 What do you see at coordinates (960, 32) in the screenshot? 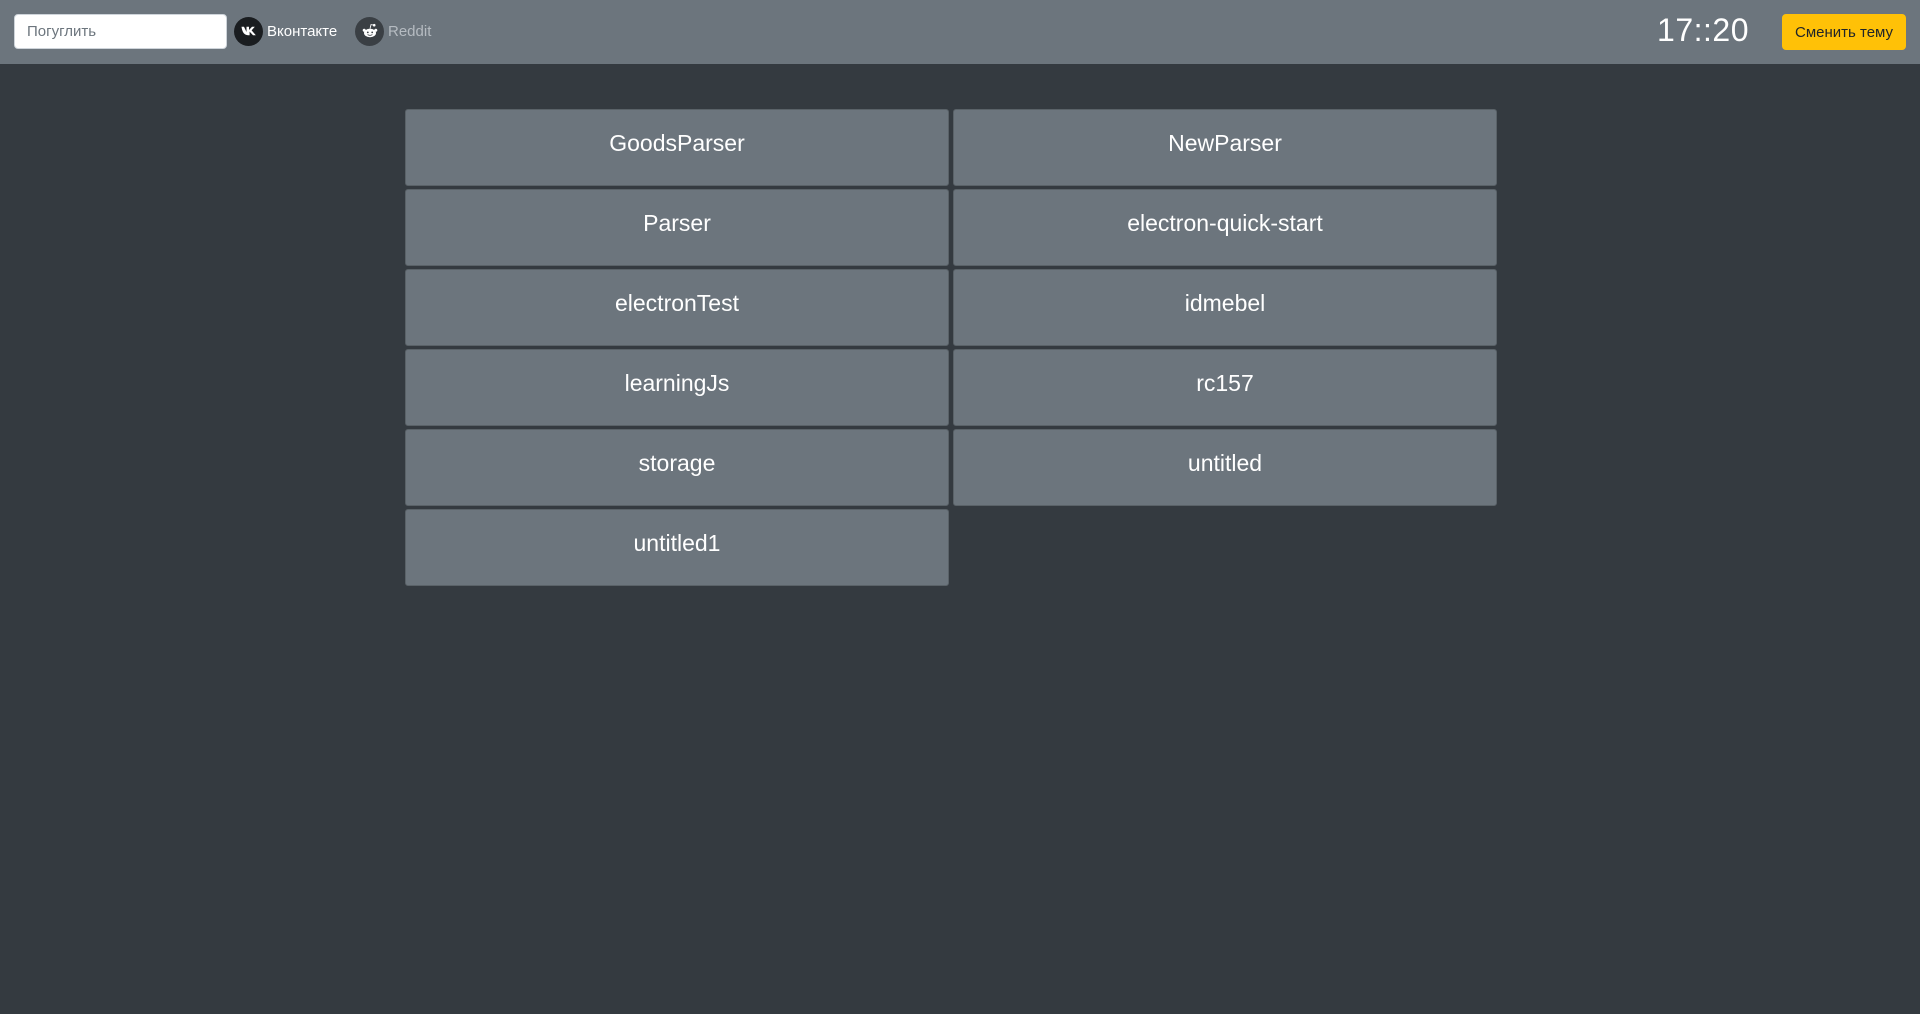
I see `top-navbar: Вконтакте Reddit 17::20 Сменить тему` at bounding box center [960, 32].